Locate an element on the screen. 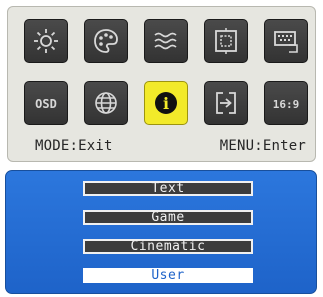 This screenshot has width=323, height=297. image-position-icon is located at coordinates (226, 41).